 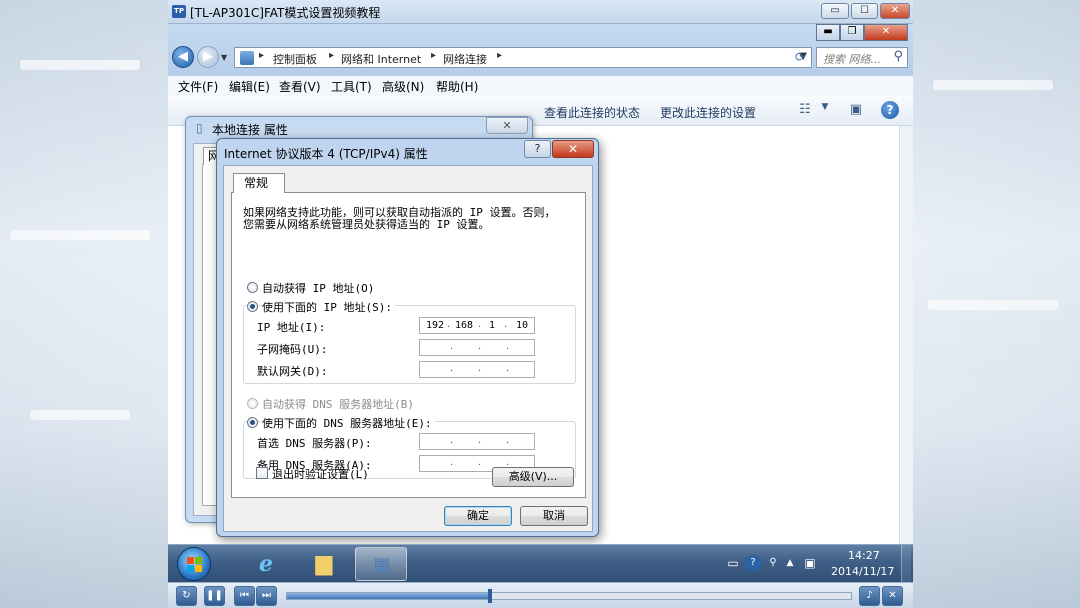 I want to click on refresh-icon: ⟳, so click(x=800, y=58).